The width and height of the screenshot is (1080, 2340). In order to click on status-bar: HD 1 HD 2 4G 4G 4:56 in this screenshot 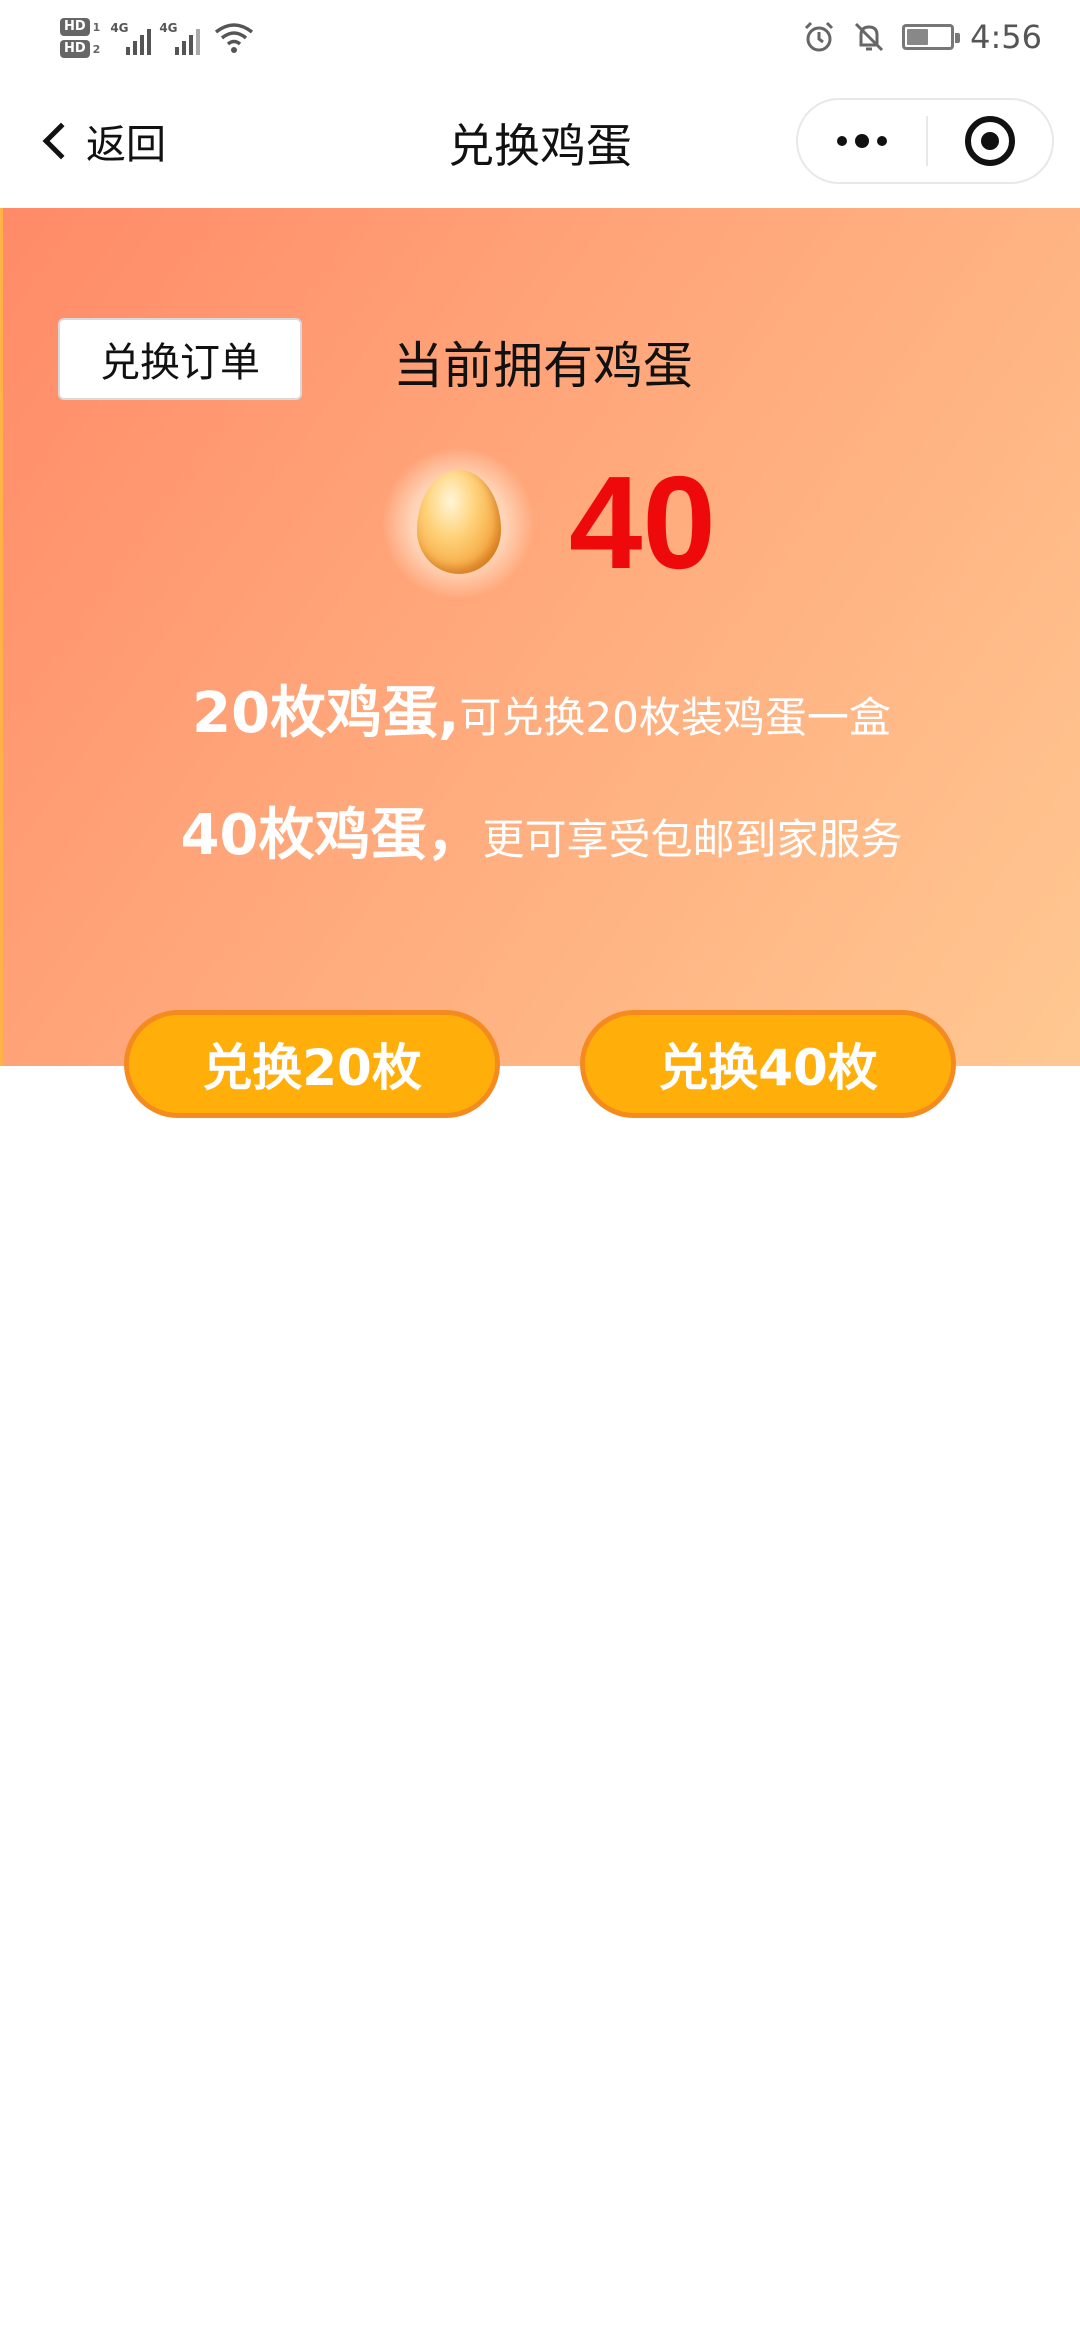, I will do `click(540, 37)`.